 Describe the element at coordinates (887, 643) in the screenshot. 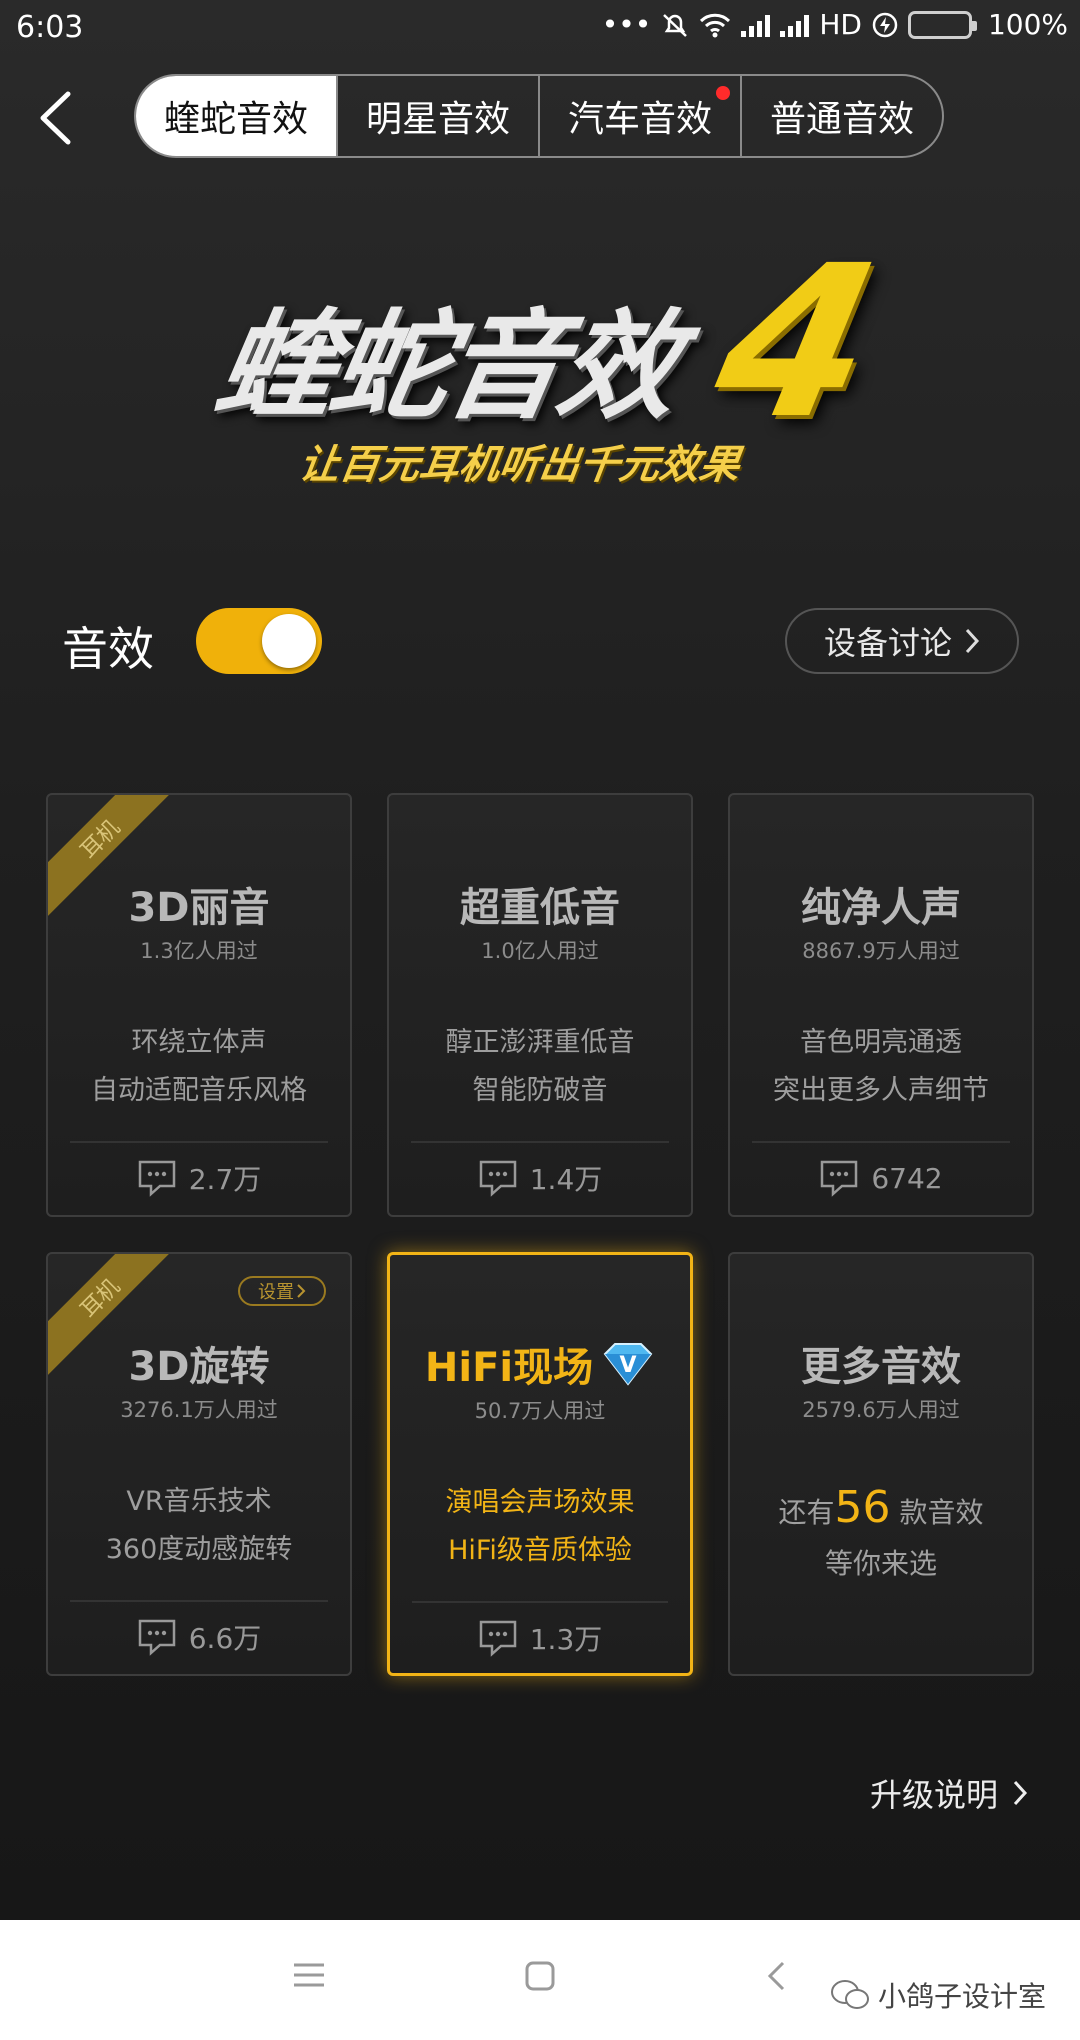

I see `device-discussion-label: 设备讨论` at that location.